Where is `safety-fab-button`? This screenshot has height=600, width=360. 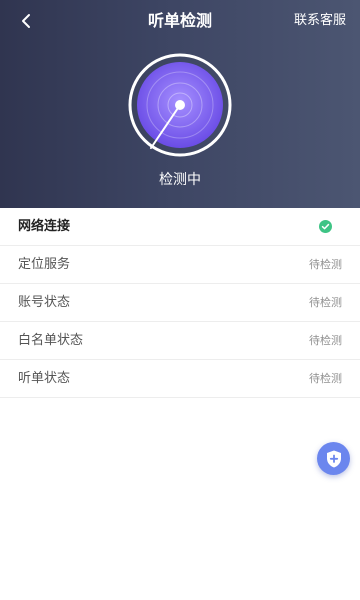
safety-fab-button is located at coordinates (333, 458).